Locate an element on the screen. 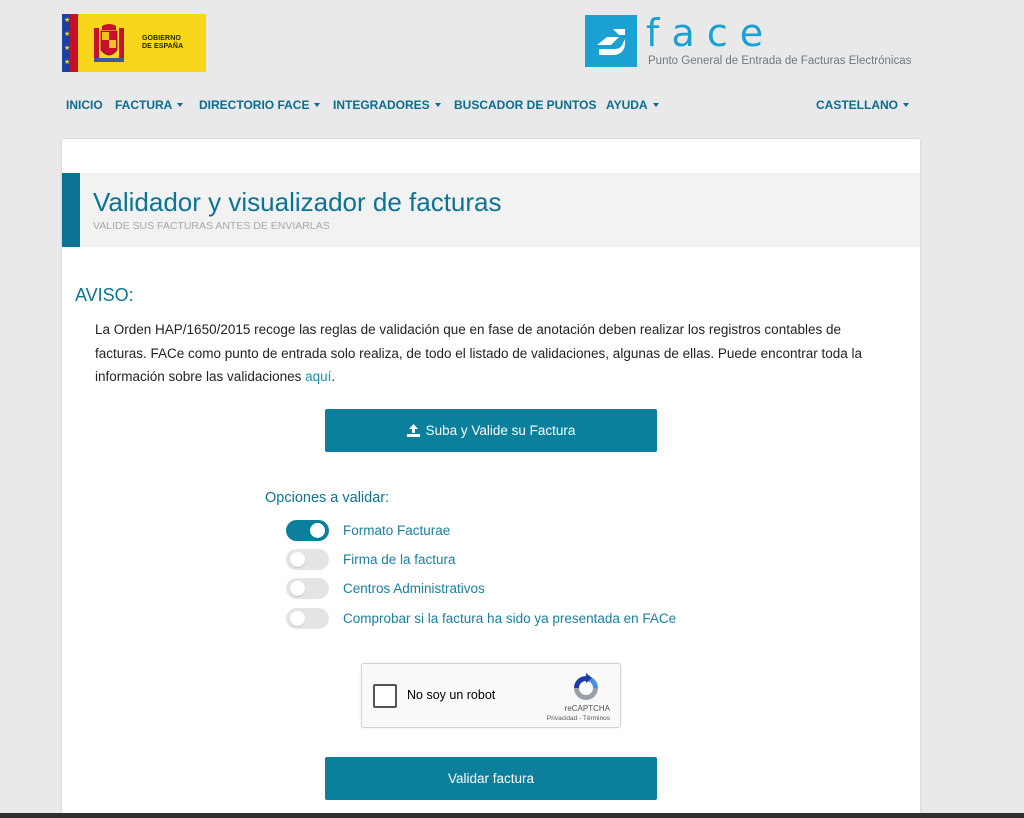 The height and width of the screenshot is (818, 1024). upload-icon is located at coordinates (413, 430).